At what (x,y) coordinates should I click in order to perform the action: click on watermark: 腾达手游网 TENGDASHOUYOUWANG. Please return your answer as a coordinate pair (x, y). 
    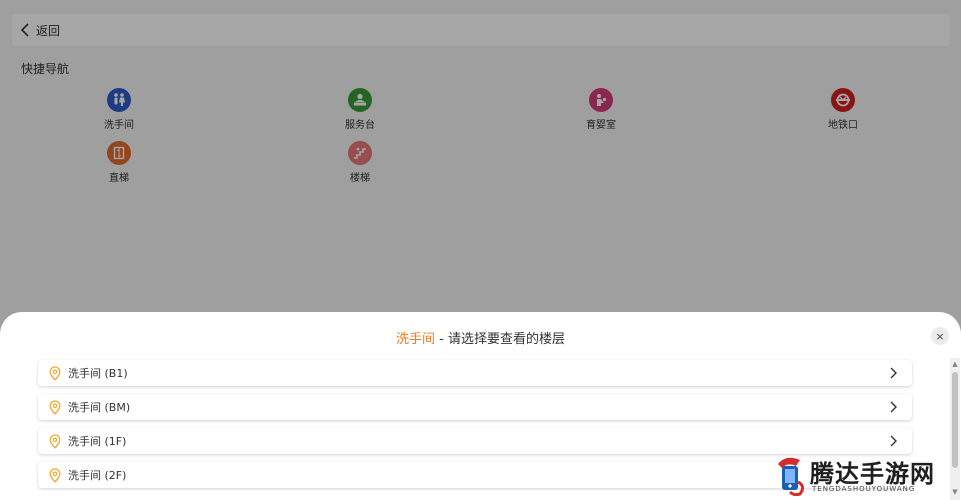
    Looking at the image, I should click on (865, 474).